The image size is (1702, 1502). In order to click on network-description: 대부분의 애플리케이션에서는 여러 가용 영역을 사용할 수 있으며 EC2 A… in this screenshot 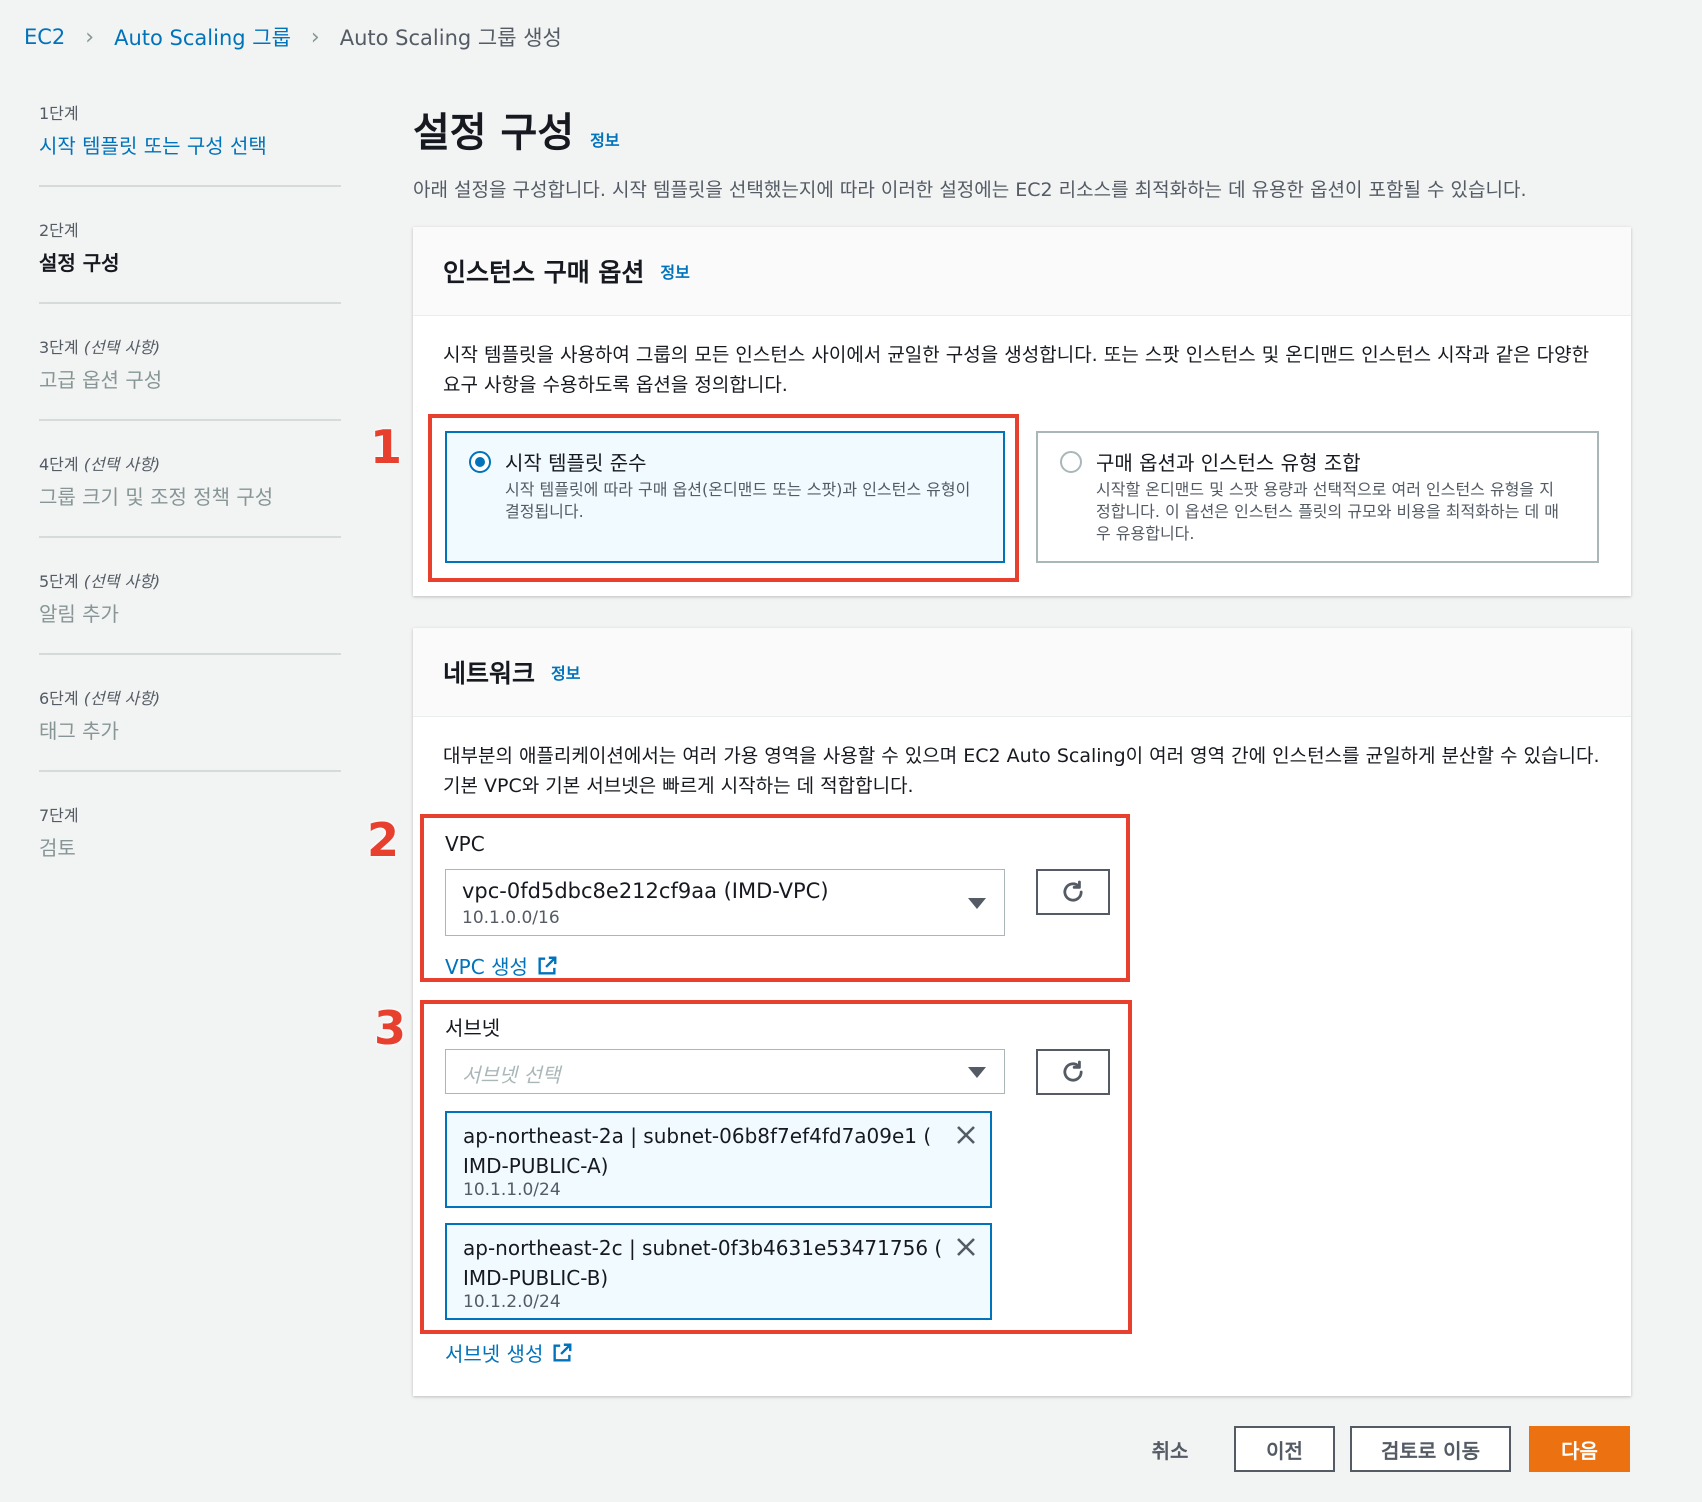, I will do `click(1021, 771)`.